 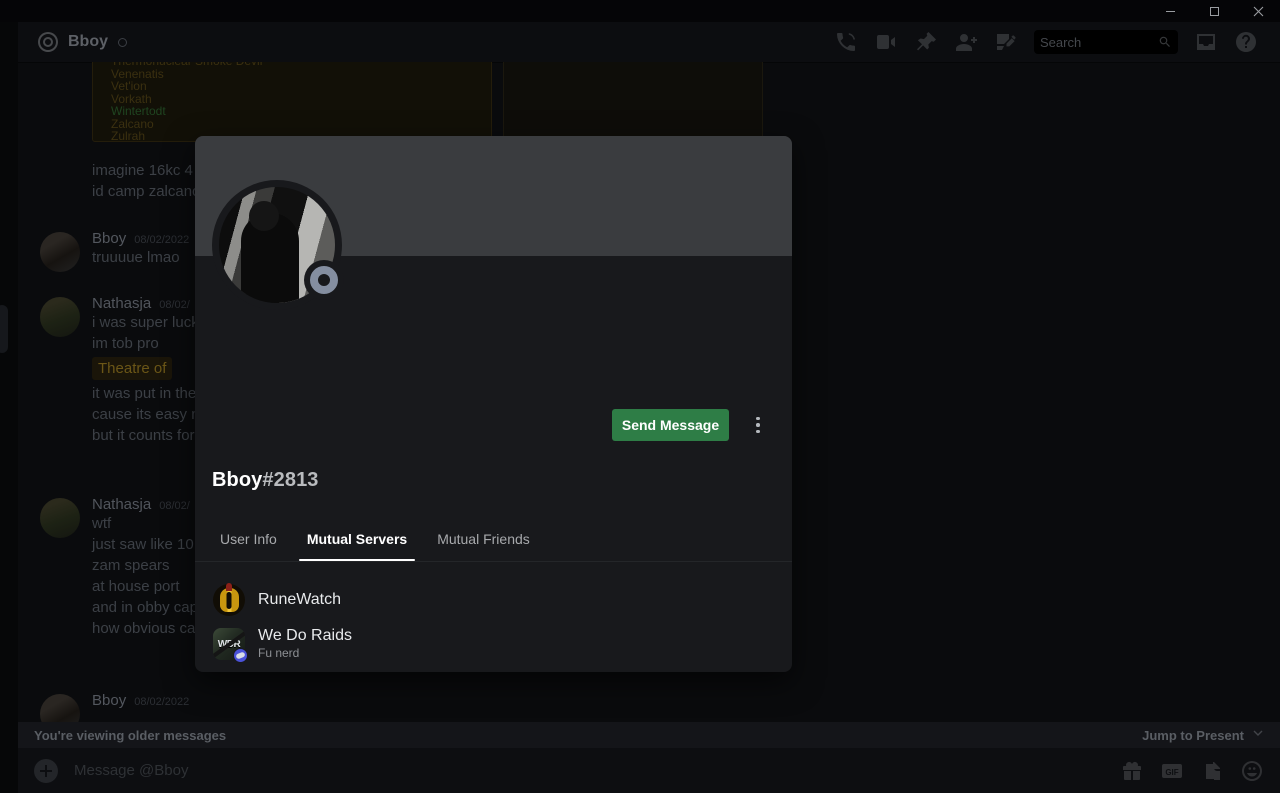 What do you see at coordinates (131, 98) in the screenshot?
I see `boss-line: Vorkath` at bounding box center [131, 98].